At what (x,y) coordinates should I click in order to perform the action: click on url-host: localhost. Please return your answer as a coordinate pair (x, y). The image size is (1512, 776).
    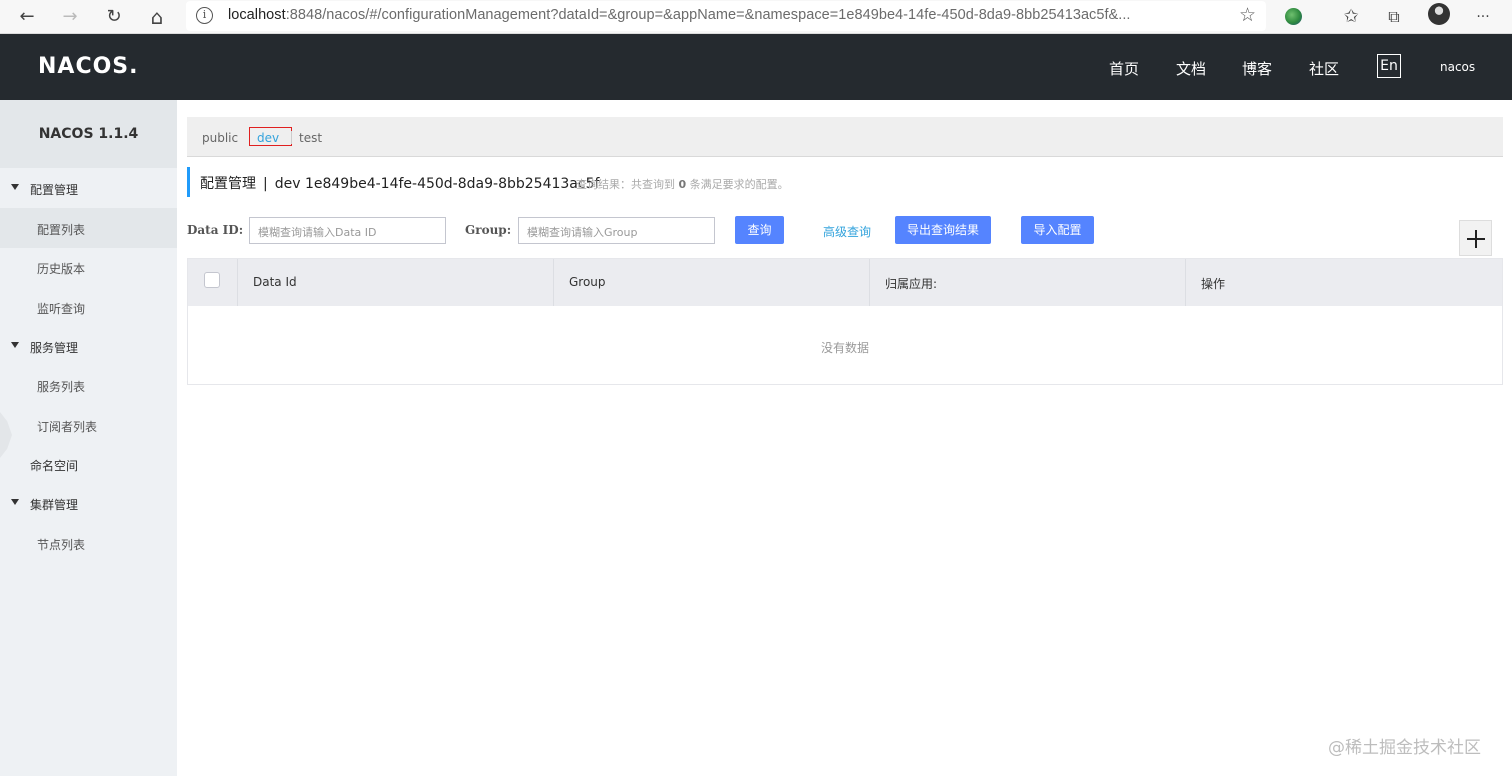
    Looking at the image, I should click on (257, 15).